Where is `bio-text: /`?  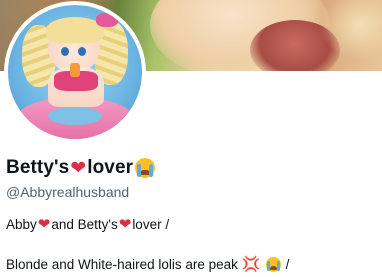
bio-text: / is located at coordinates (287, 264).